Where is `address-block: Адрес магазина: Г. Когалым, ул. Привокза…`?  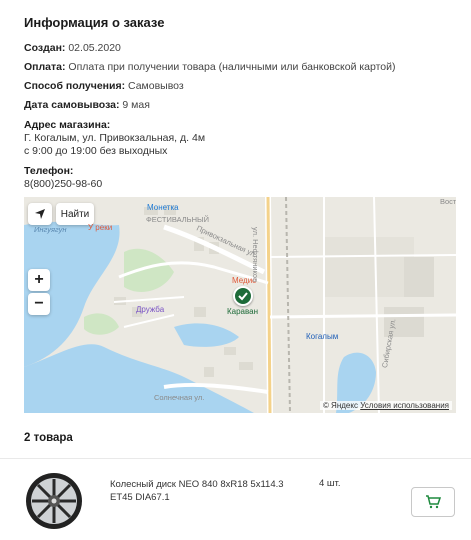
address-block: Адрес магазина: Г. Когалым, ул. Привокза… is located at coordinates (114, 138).